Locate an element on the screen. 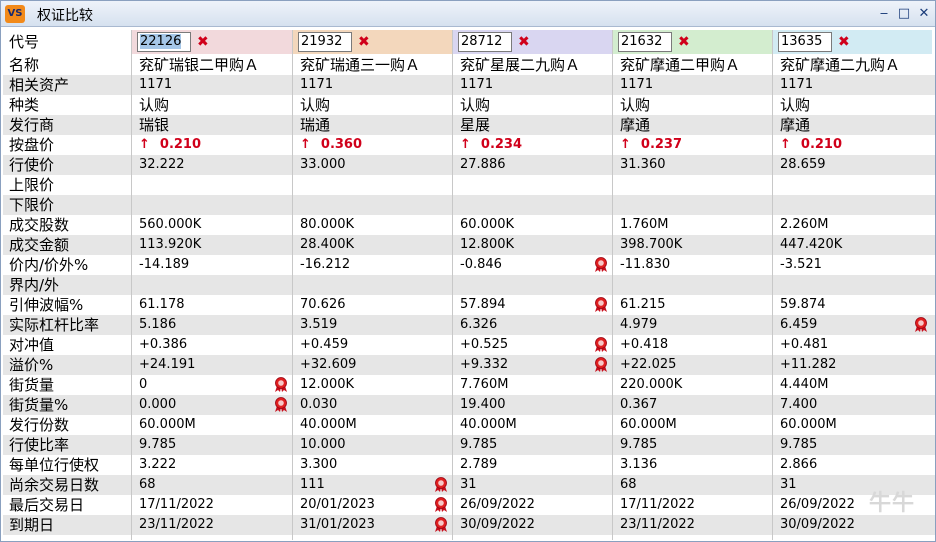  cell-value: 兖矿瑞银二甲购Ａ is located at coordinates (199, 65).